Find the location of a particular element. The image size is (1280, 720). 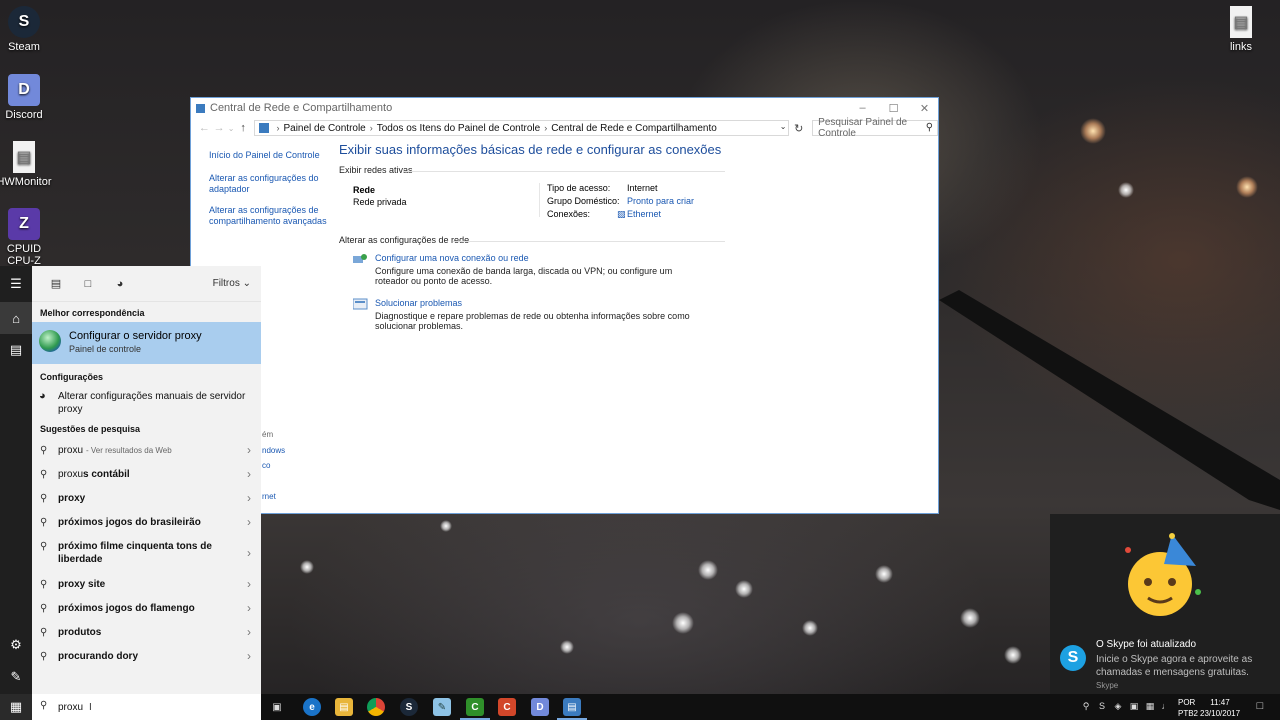

new-connection-link: Configurar uma nova conexão ou rede is located at coordinates (652, 258).